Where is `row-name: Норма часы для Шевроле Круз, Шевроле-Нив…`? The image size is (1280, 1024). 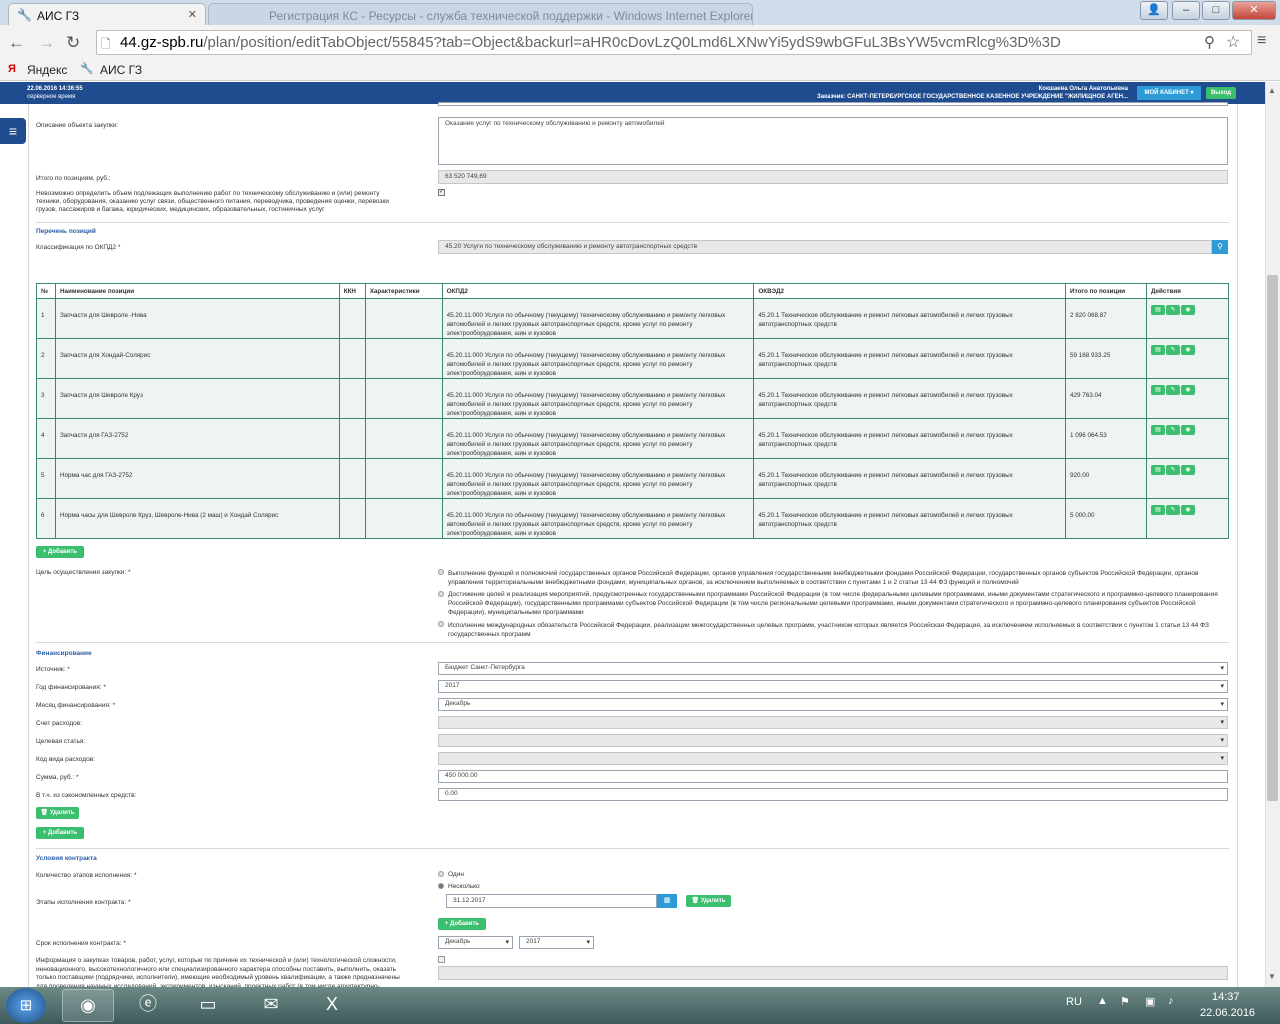
row-name: Норма часы для Шевроле Круз, Шевроле-Нив… is located at coordinates (197, 518).